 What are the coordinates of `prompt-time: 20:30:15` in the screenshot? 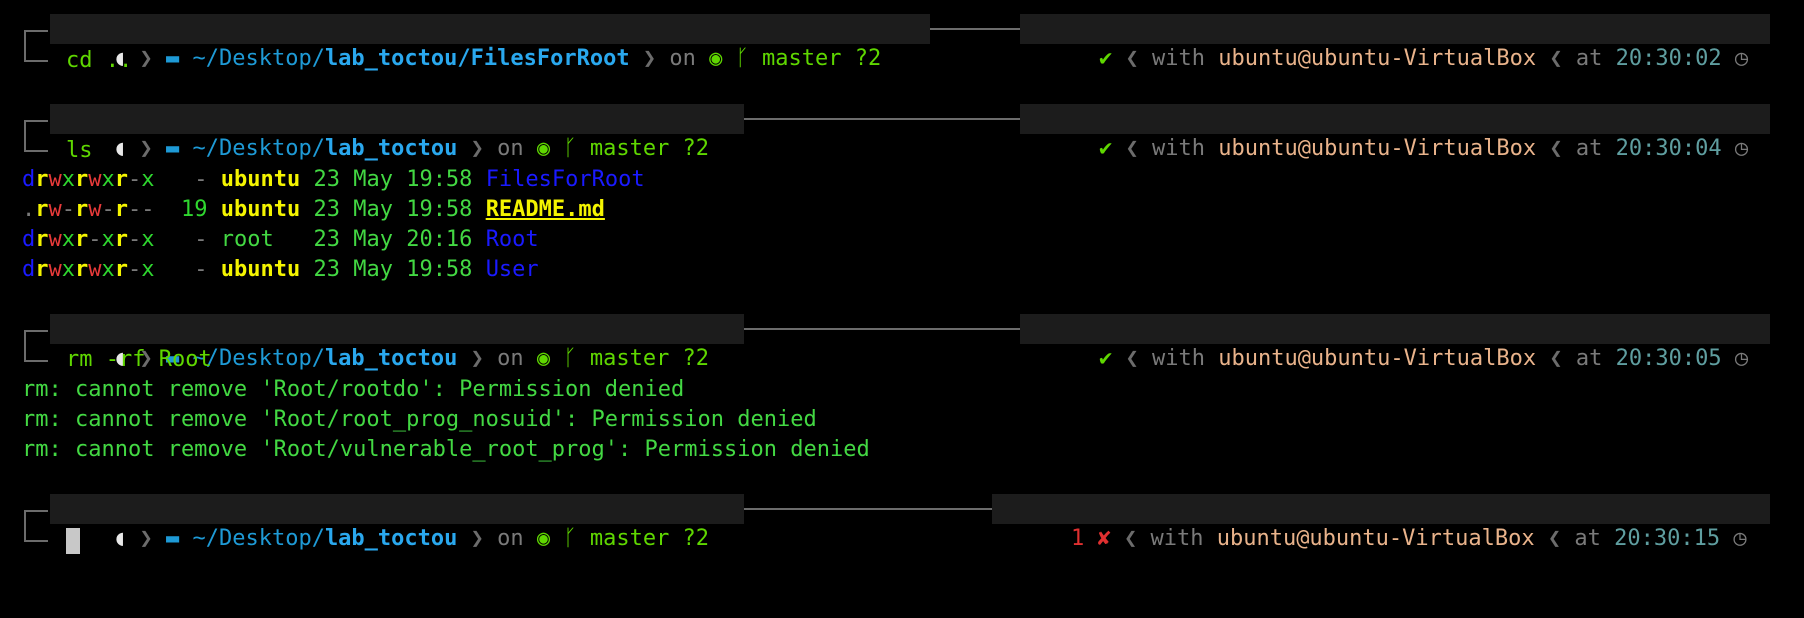 It's located at (1667, 538).